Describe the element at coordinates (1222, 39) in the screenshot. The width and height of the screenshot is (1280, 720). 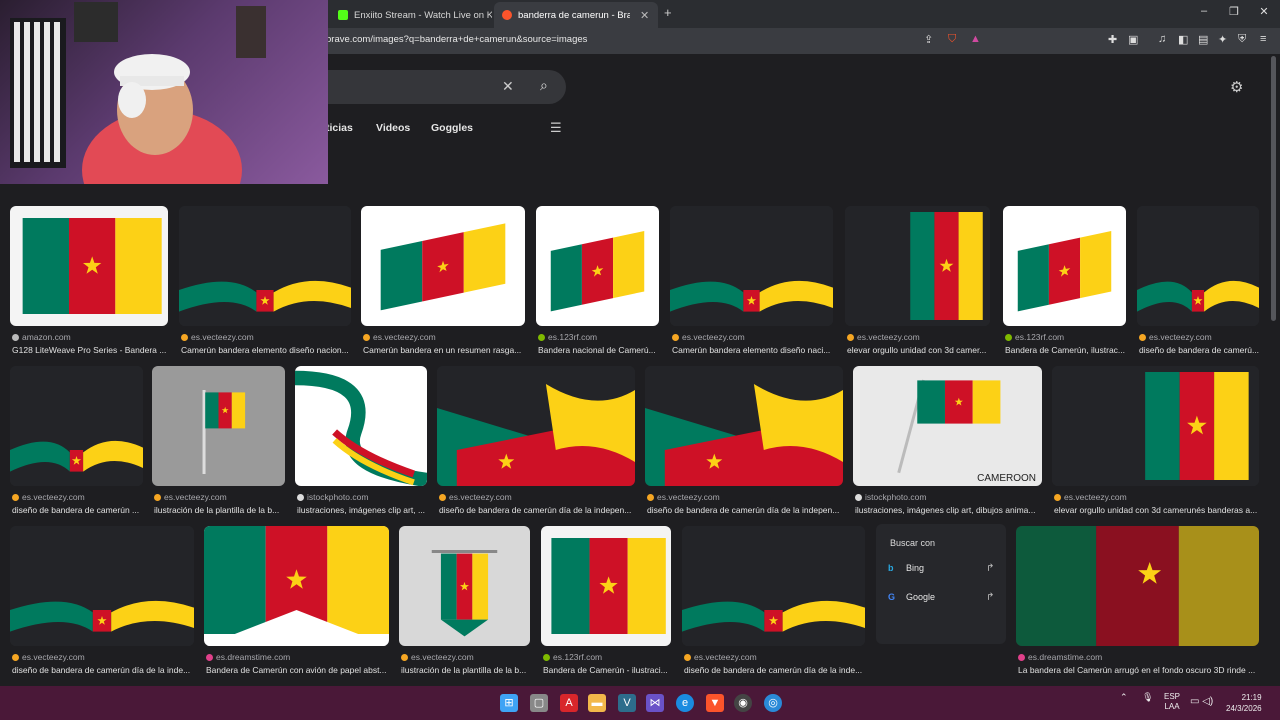
I see `leo-icon: ✦` at that location.